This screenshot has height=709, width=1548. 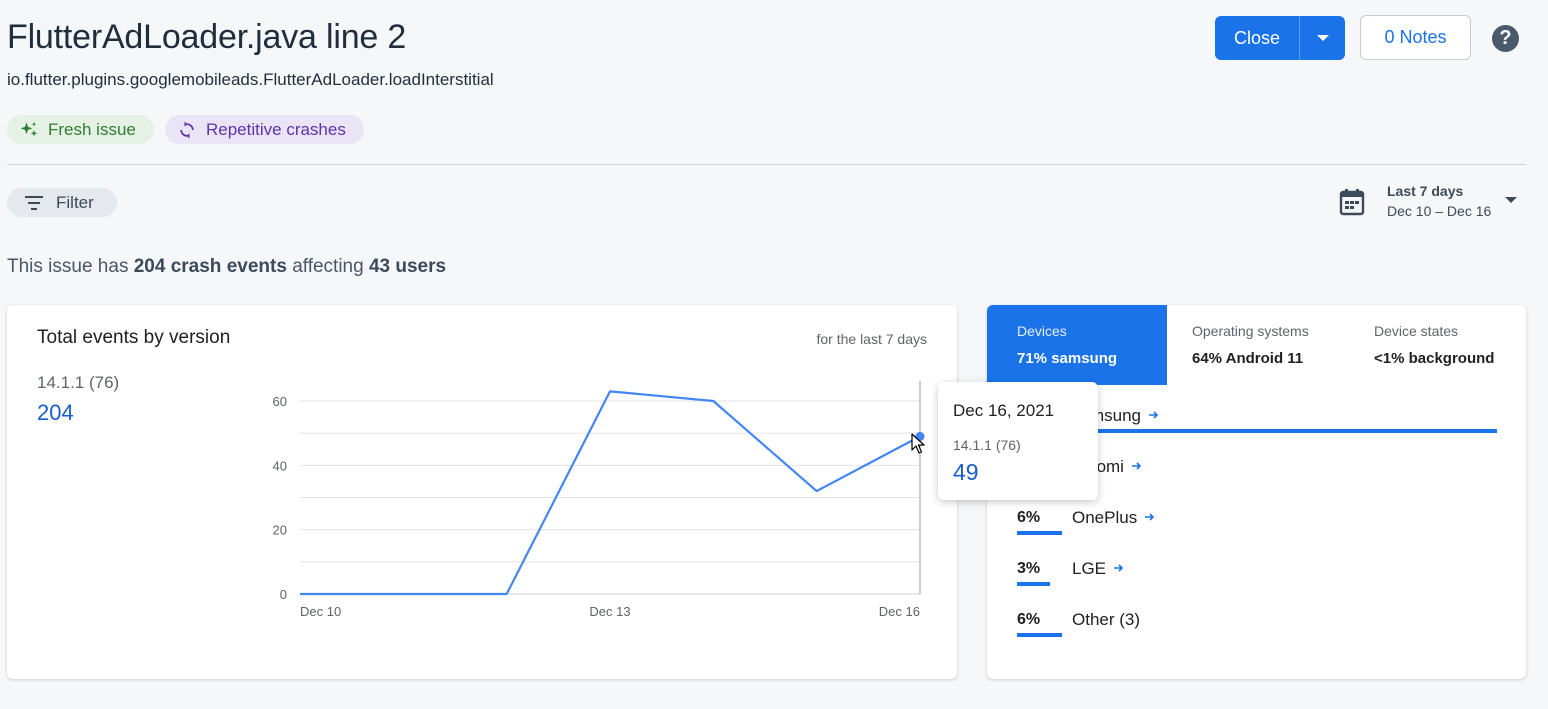 I want to click on repetitive-crashes-chip: Repetitive crashes, so click(x=264, y=129).